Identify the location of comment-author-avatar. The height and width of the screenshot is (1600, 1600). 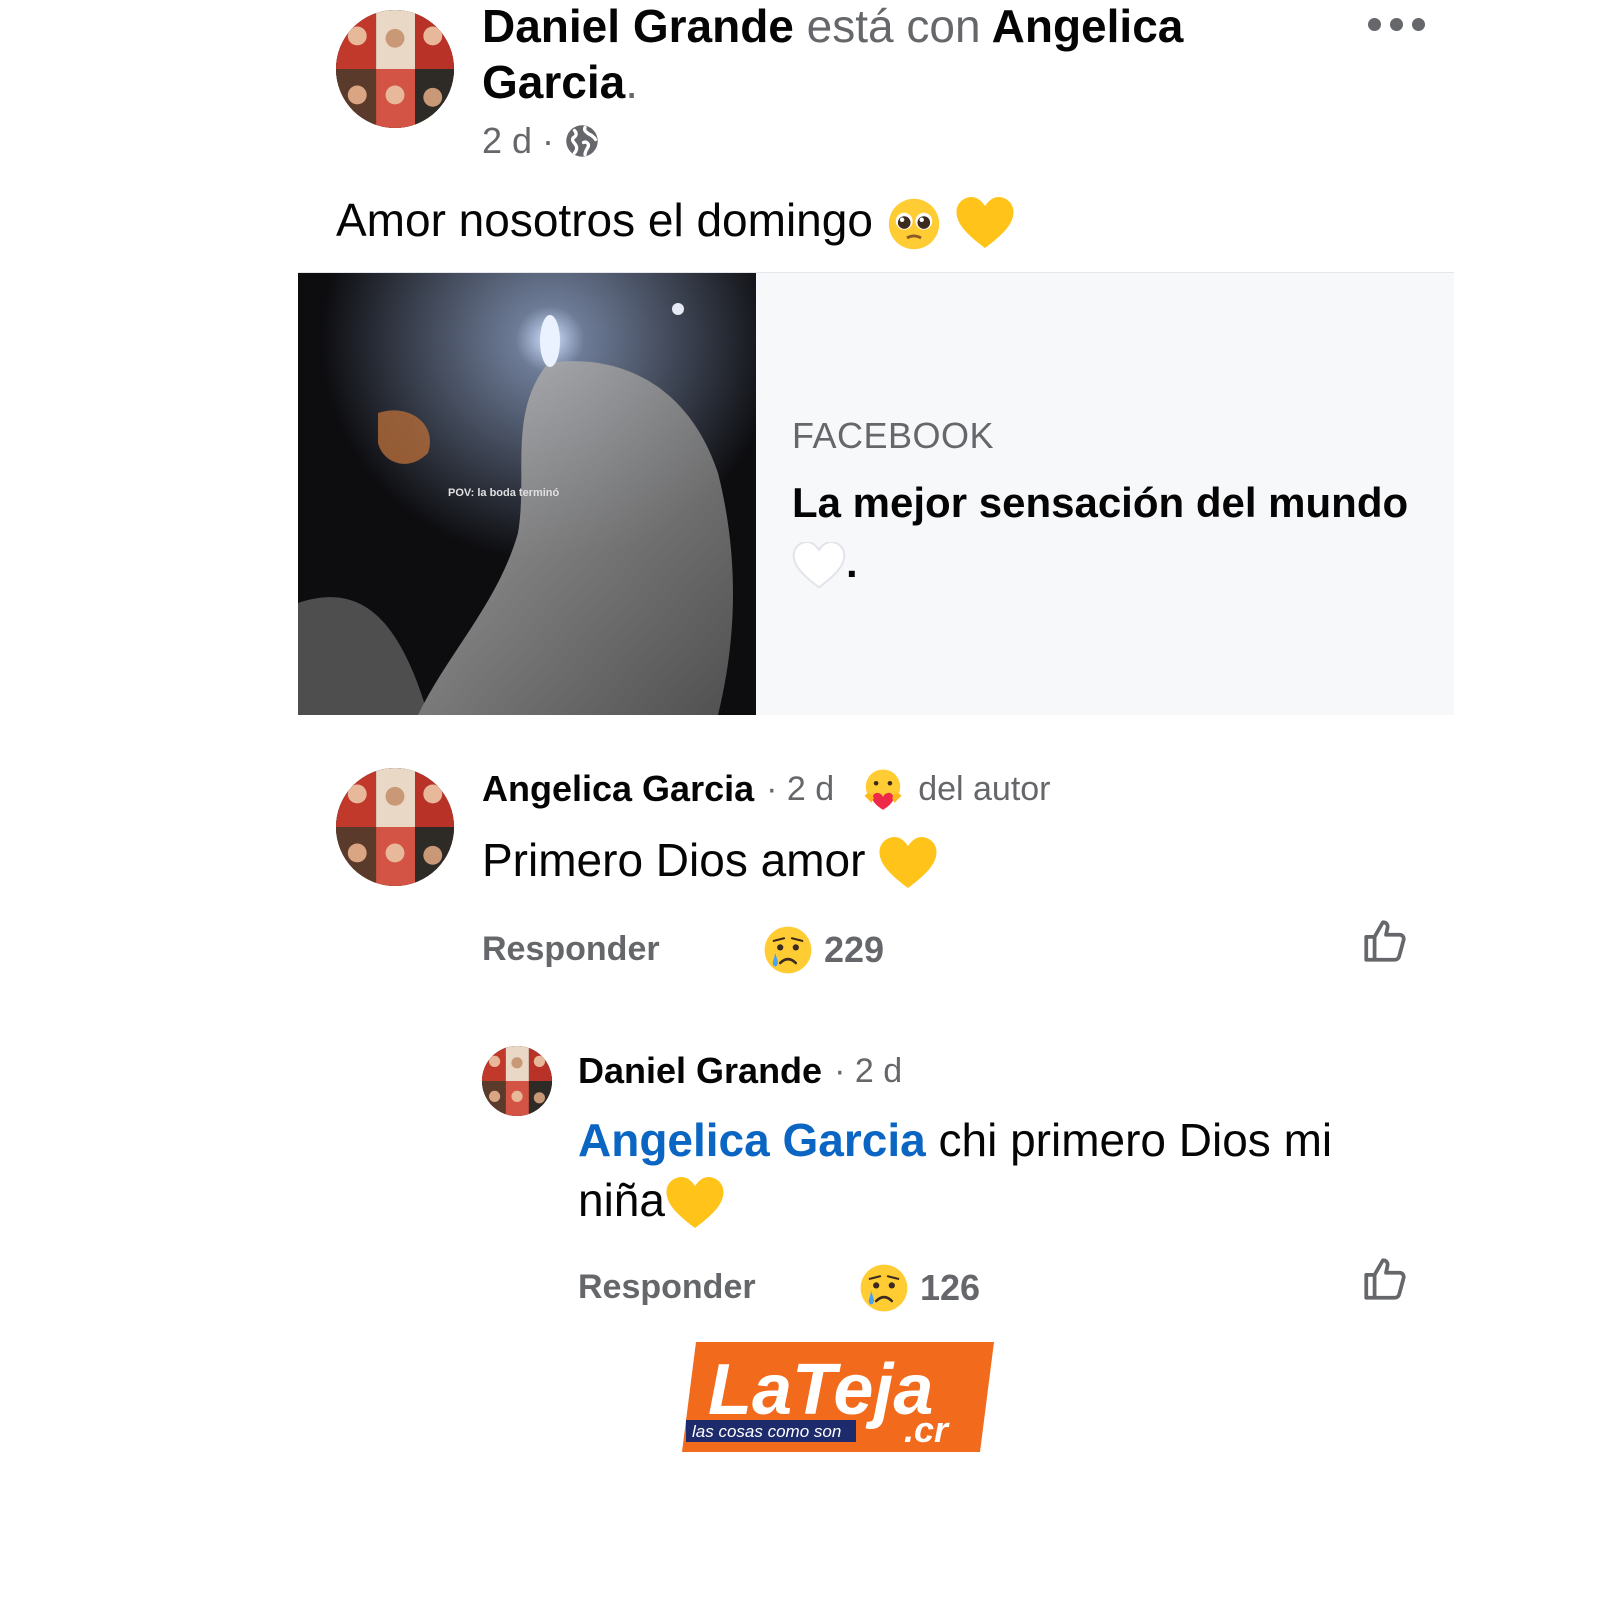
(395, 827).